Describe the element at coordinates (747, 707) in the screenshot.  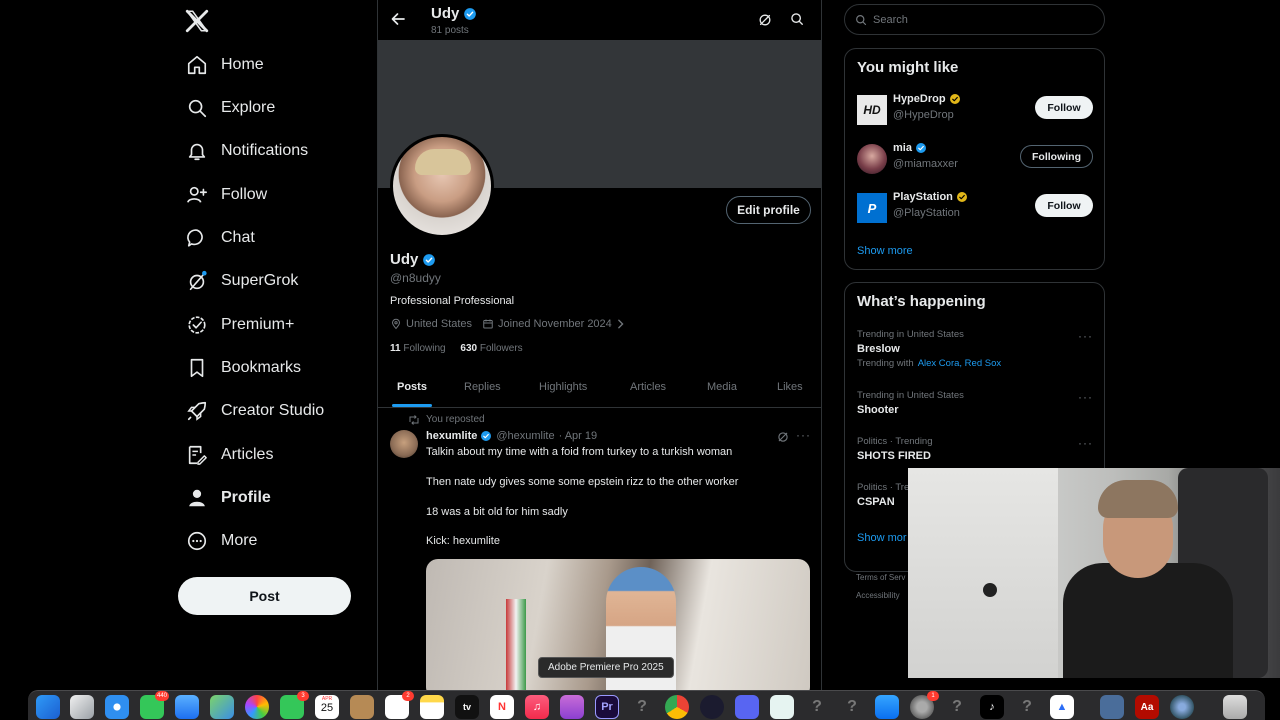
I see `discord-icon` at that location.